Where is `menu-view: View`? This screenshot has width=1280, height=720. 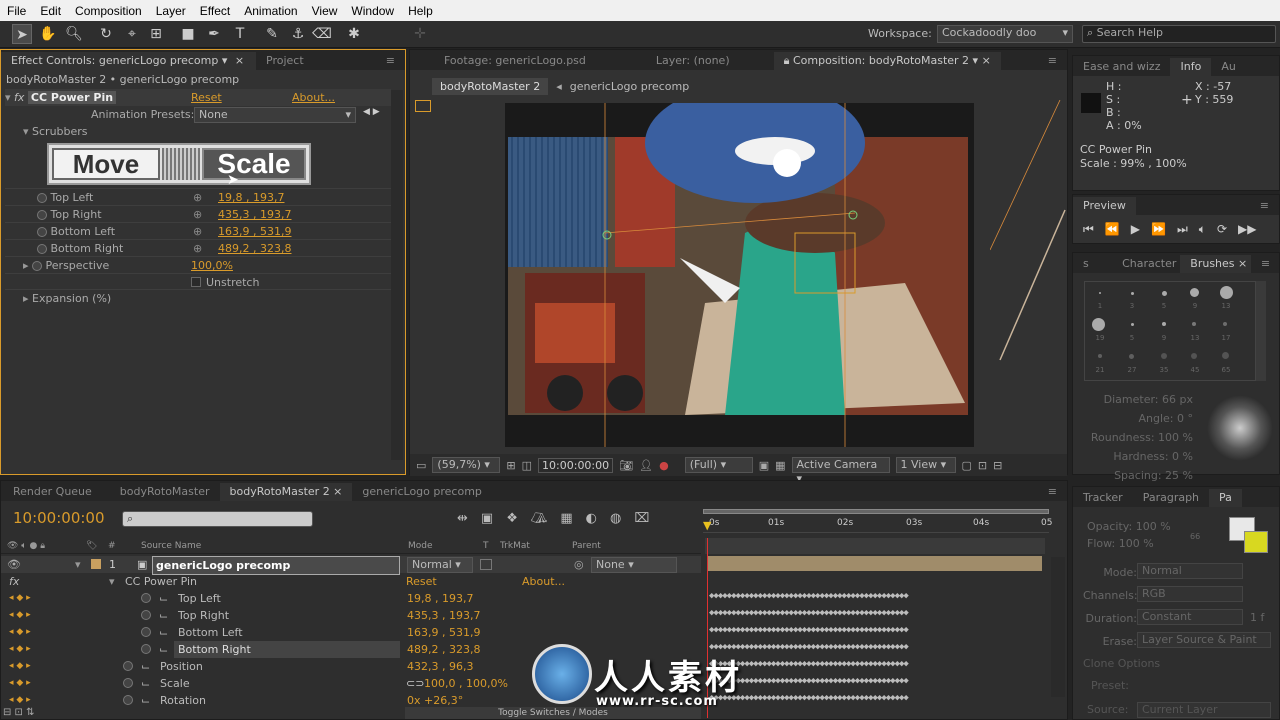 menu-view: View is located at coordinates (325, 11).